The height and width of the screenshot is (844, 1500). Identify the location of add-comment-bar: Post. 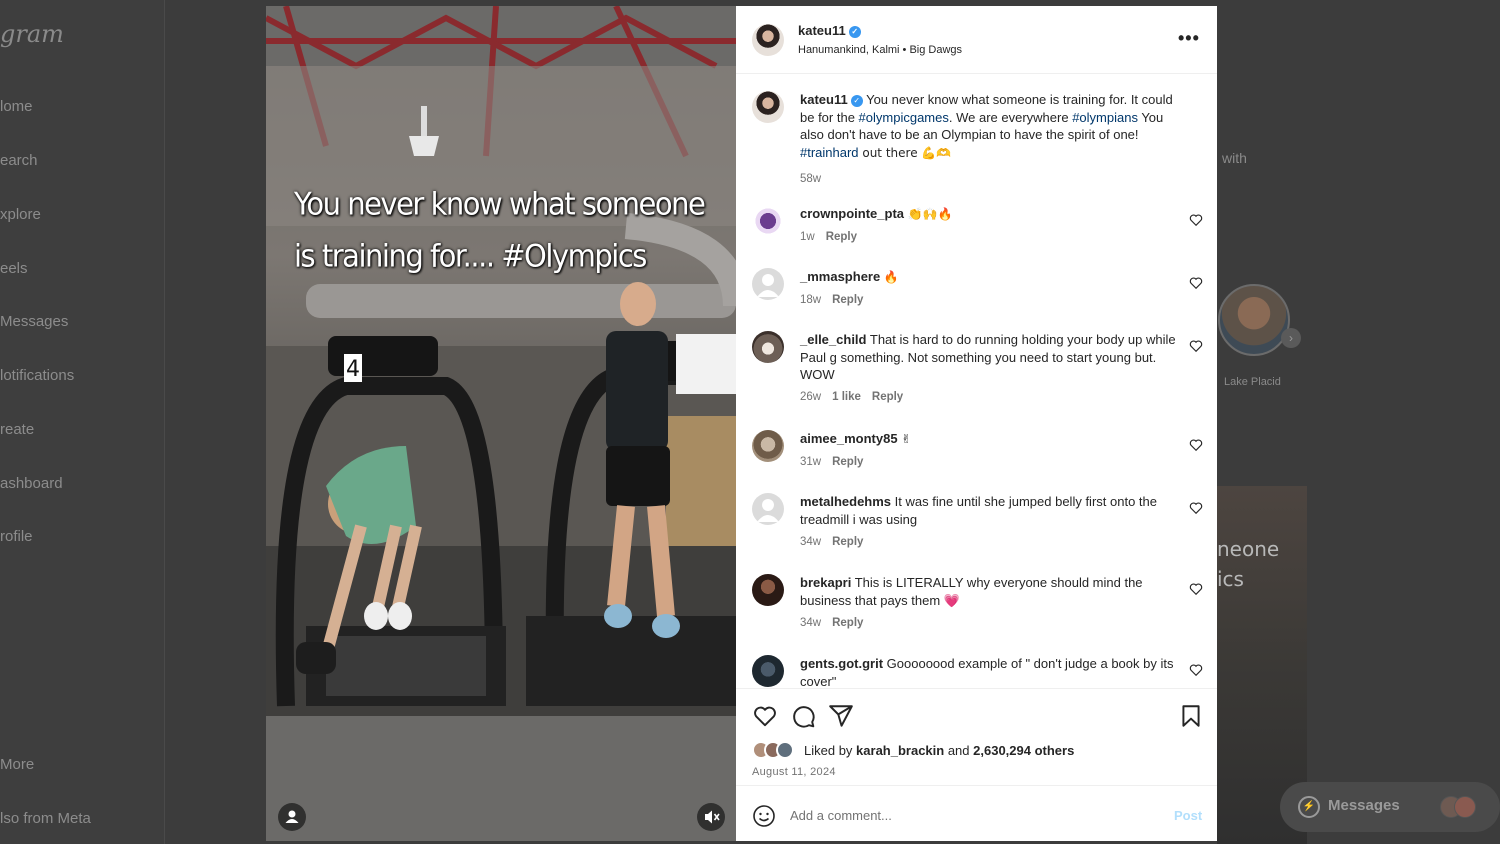
(976, 813).